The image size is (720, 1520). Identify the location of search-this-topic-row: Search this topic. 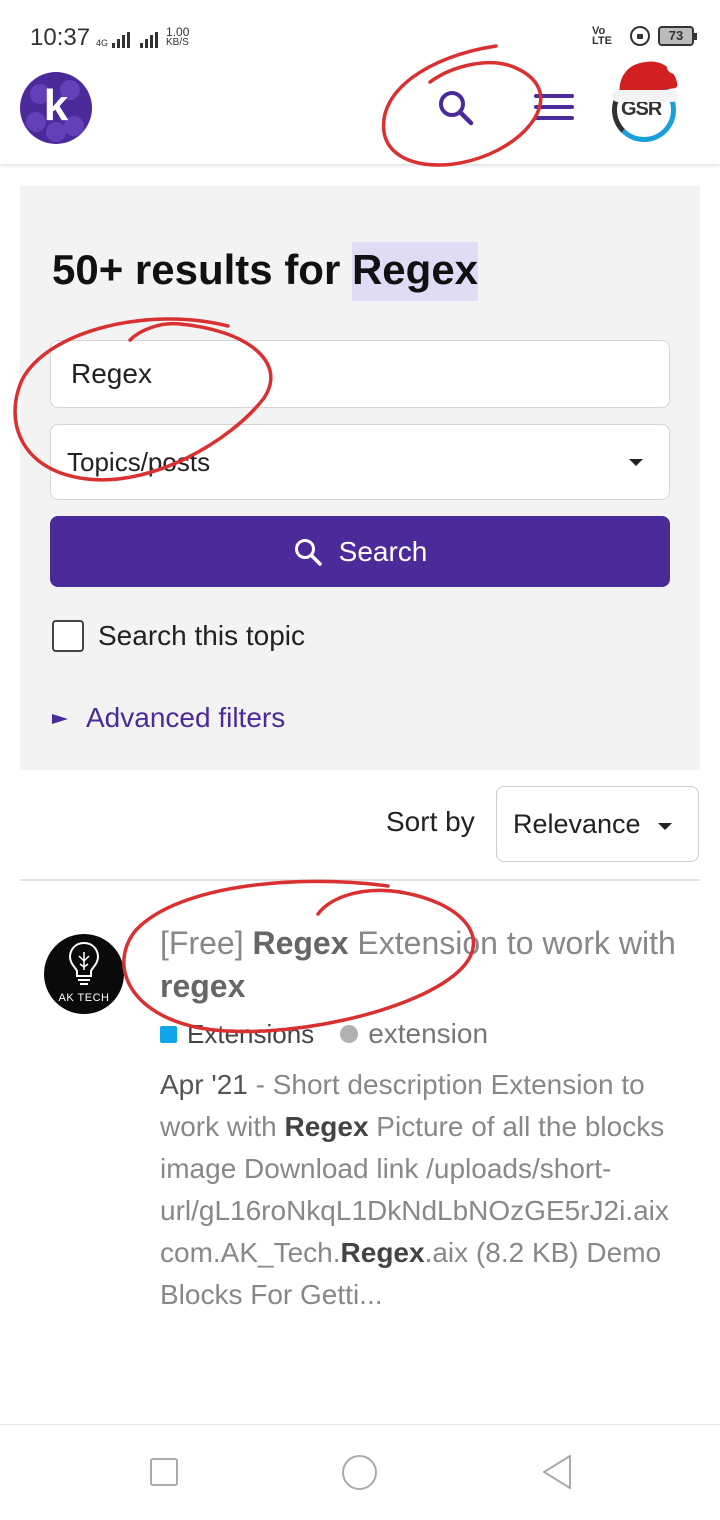
(178, 636).